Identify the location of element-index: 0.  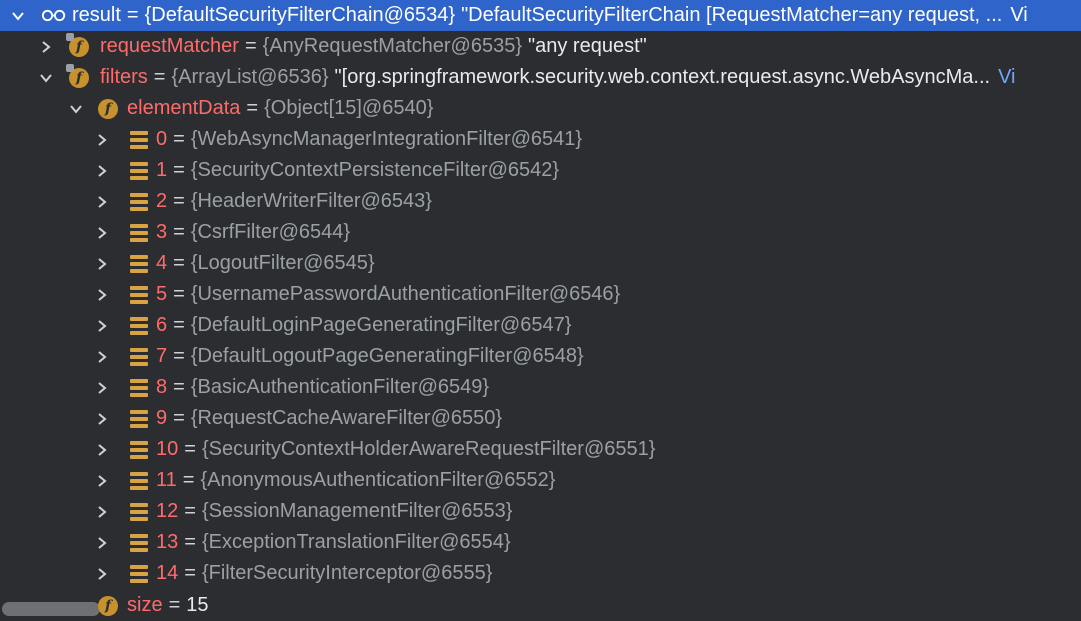
(162, 139).